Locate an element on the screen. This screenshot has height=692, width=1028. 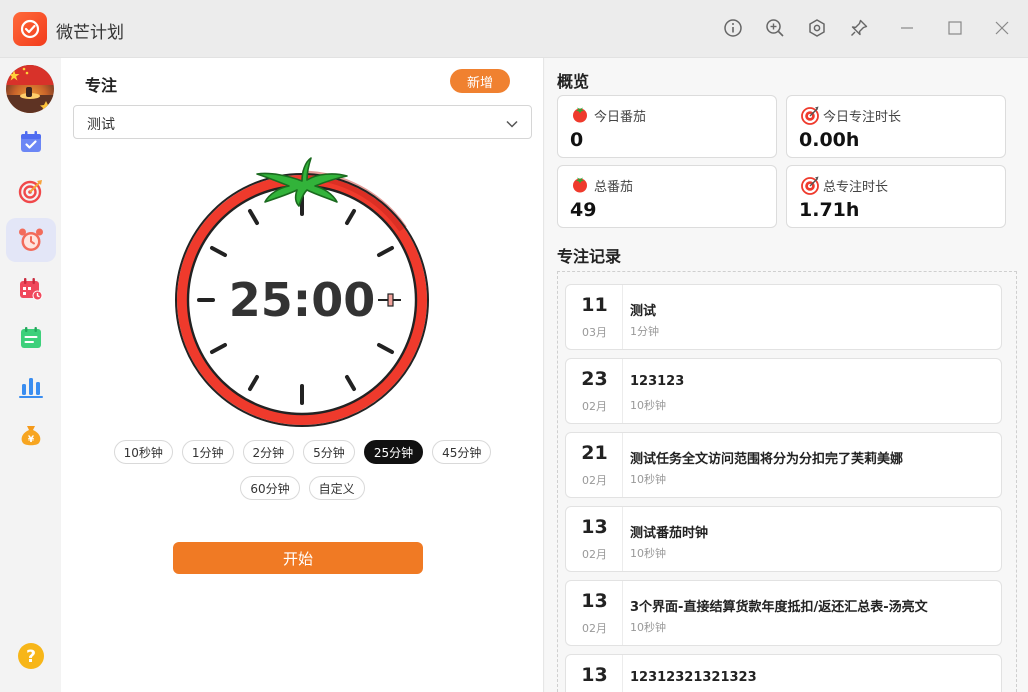
task-select: 测试 is located at coordinates (302, 122).